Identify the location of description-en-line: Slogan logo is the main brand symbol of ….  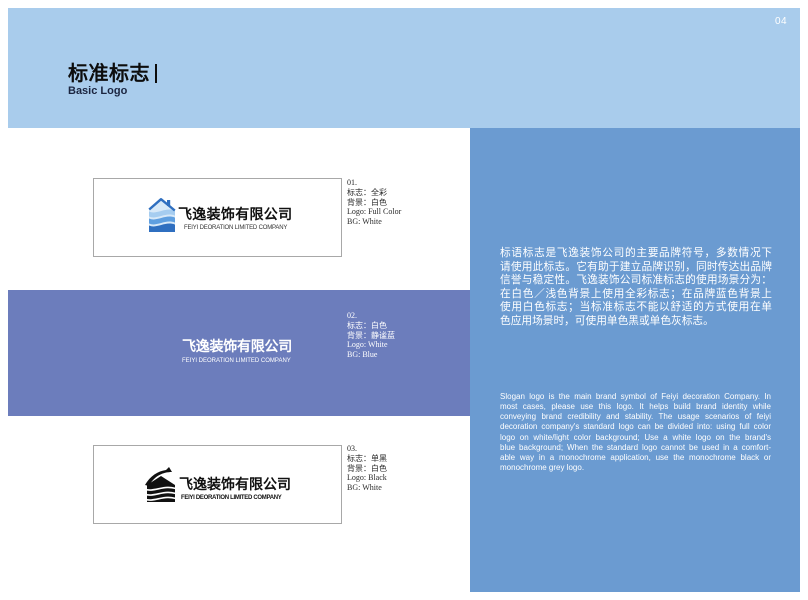
(635, 396).